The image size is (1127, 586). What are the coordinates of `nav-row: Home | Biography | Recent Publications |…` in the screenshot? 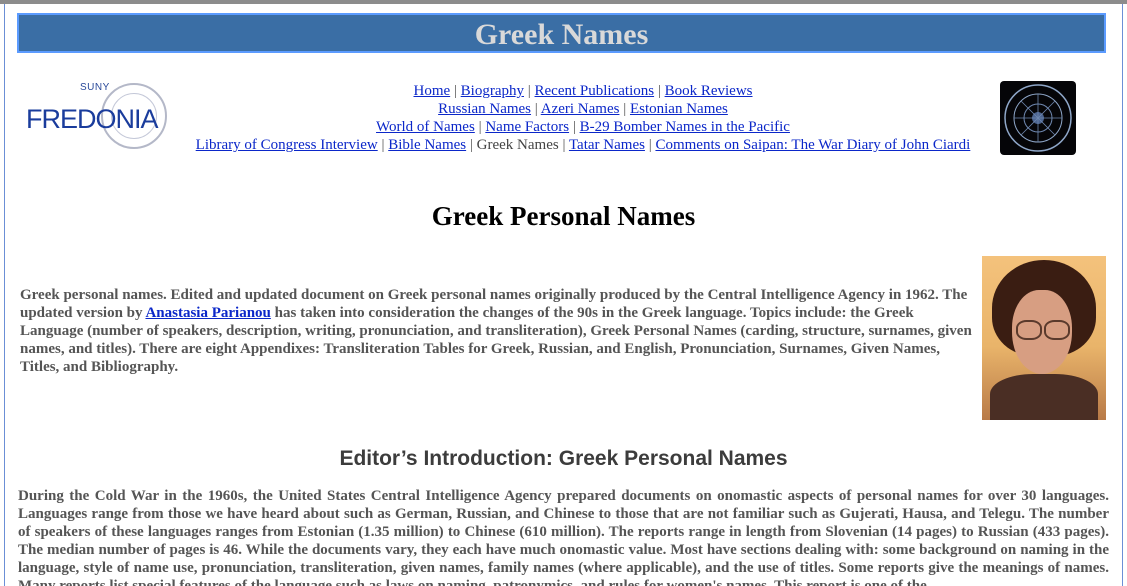 It's located at (583, 91).